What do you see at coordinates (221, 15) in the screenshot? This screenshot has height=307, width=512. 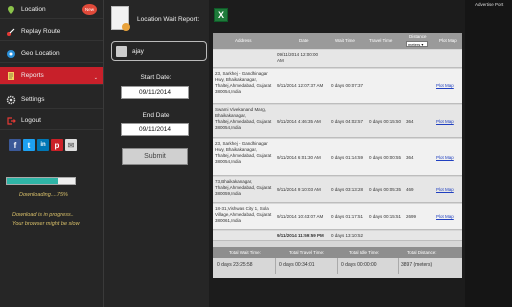 I see `excel-export-icon: X` at bounding box center [221, 15].